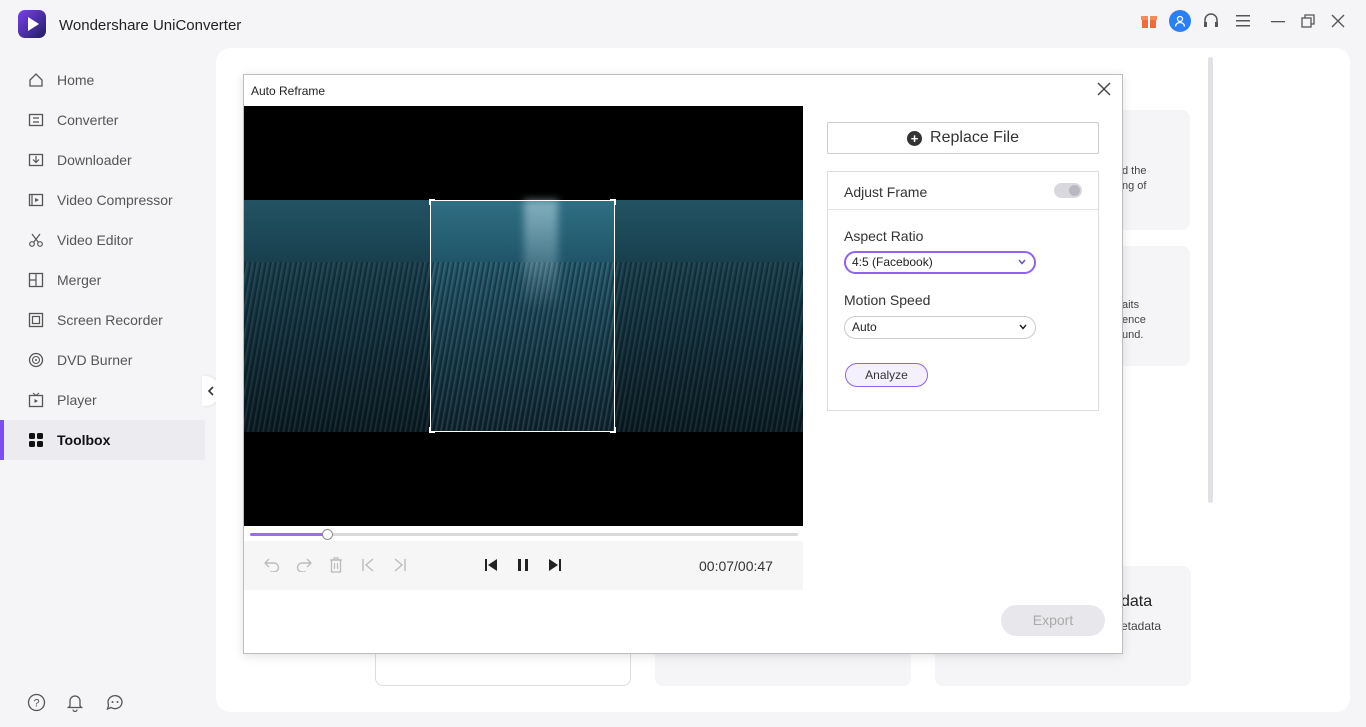 The width and height of the screenshot is (1366, 727). I want to click on merge-icon, so click(36, 280).